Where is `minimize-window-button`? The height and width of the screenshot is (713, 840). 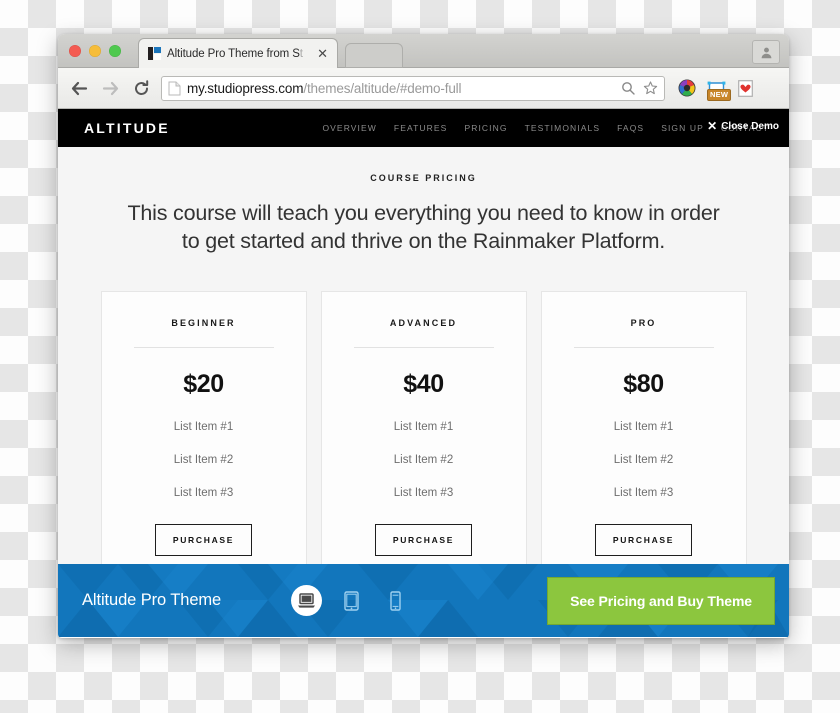 minimize-window-button is located at coordinates (95, 51).